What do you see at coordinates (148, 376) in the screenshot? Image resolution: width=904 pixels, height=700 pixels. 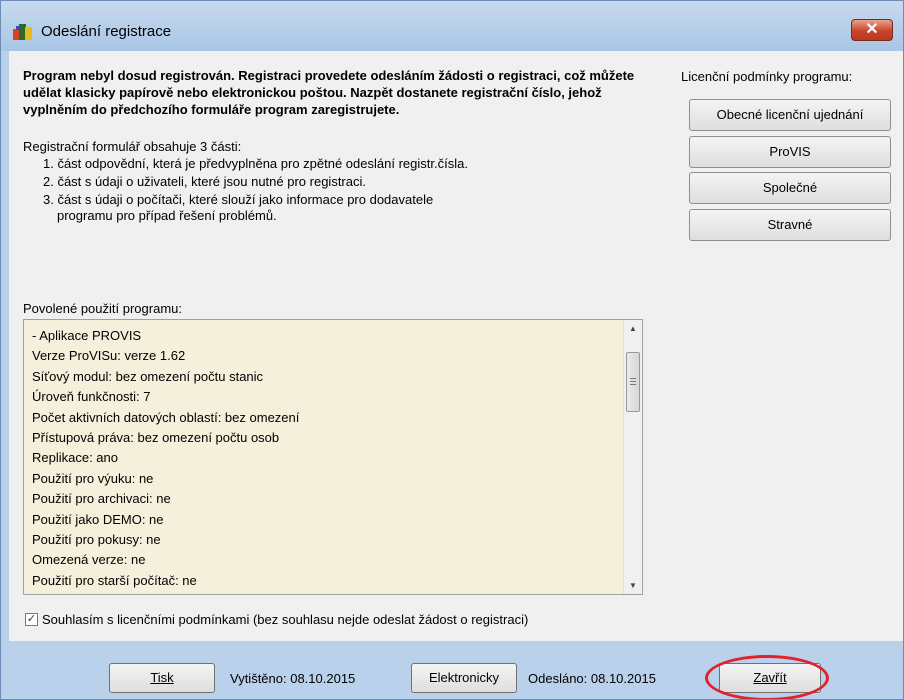 I see `list-item: Síťový modul: bez omezení počtu stanic` at bounding box center [148, 376].